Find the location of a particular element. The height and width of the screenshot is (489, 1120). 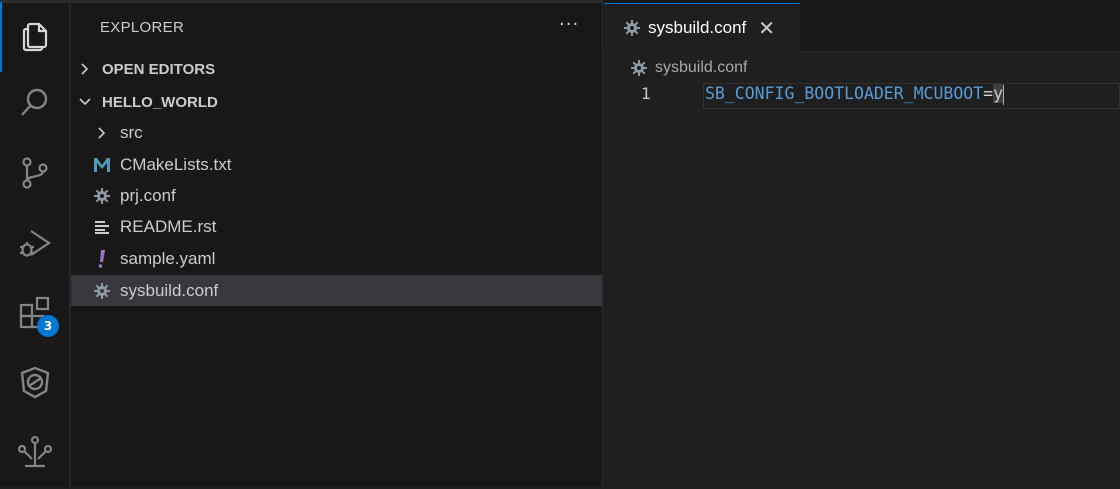

config-equals: = is located at coordinates (988, 93).